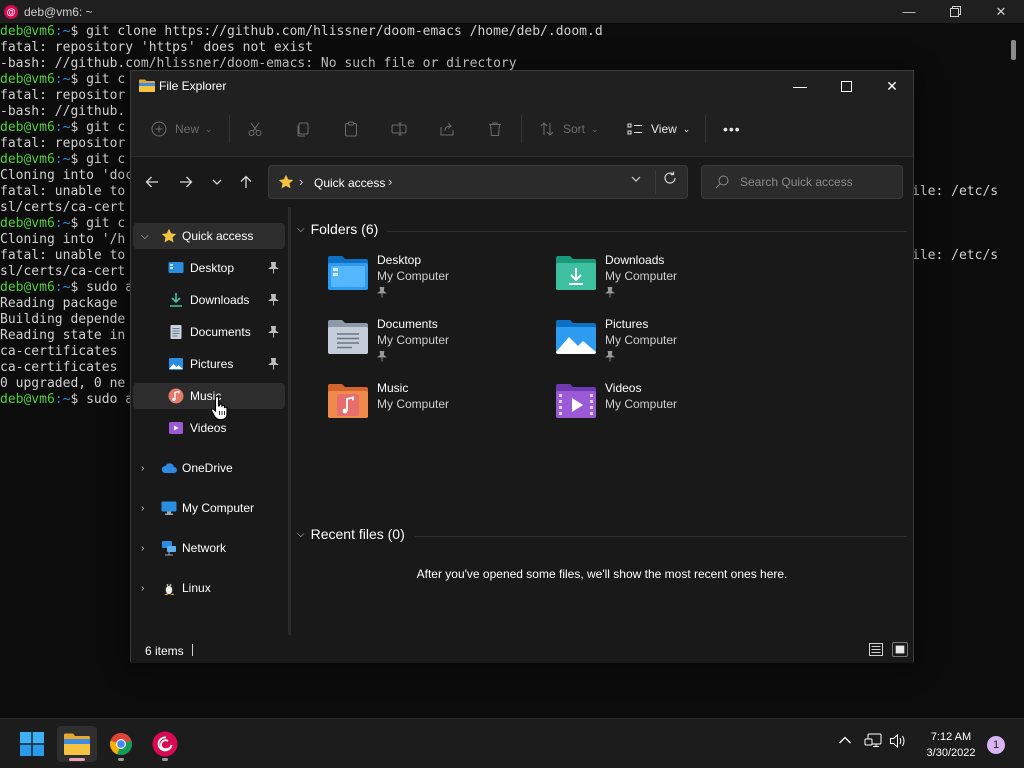 The image size is (1024, 768). I want to click on chevron-down-icon, so click(217, 182).